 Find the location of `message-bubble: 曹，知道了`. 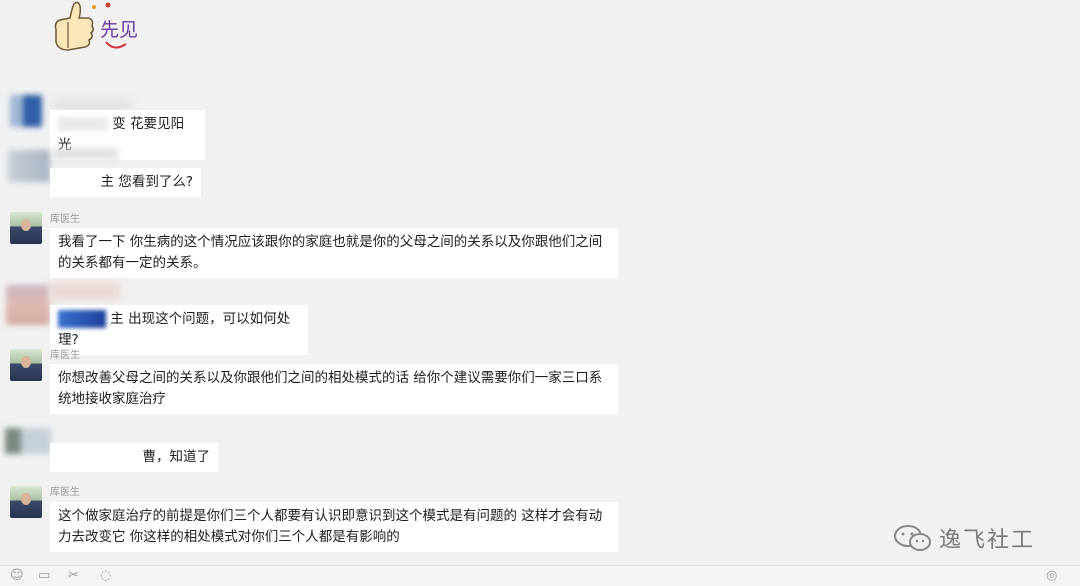

message-bubble: 曹，知道了 is located at coordinates (134, 457).